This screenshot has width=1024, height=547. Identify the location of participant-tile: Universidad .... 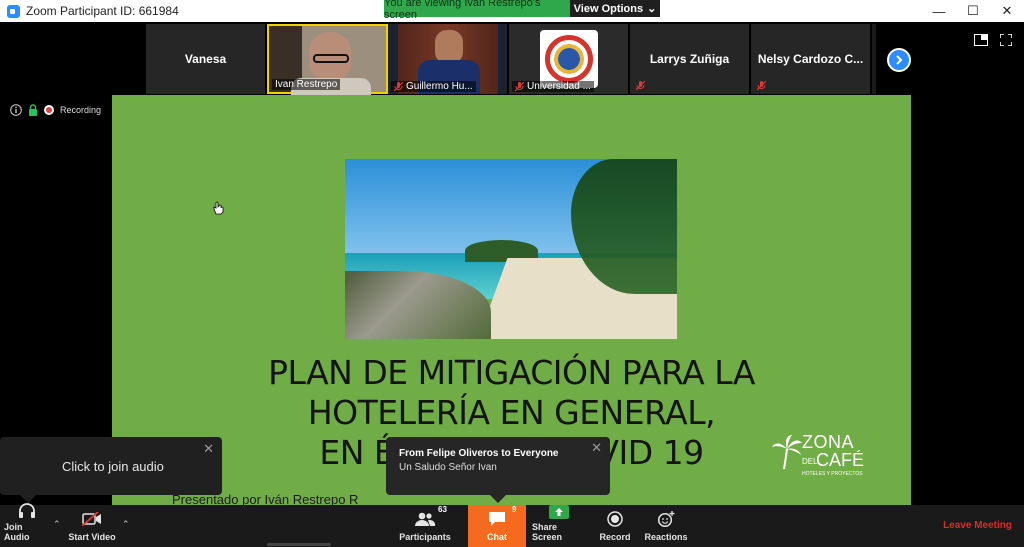
(569, 59).